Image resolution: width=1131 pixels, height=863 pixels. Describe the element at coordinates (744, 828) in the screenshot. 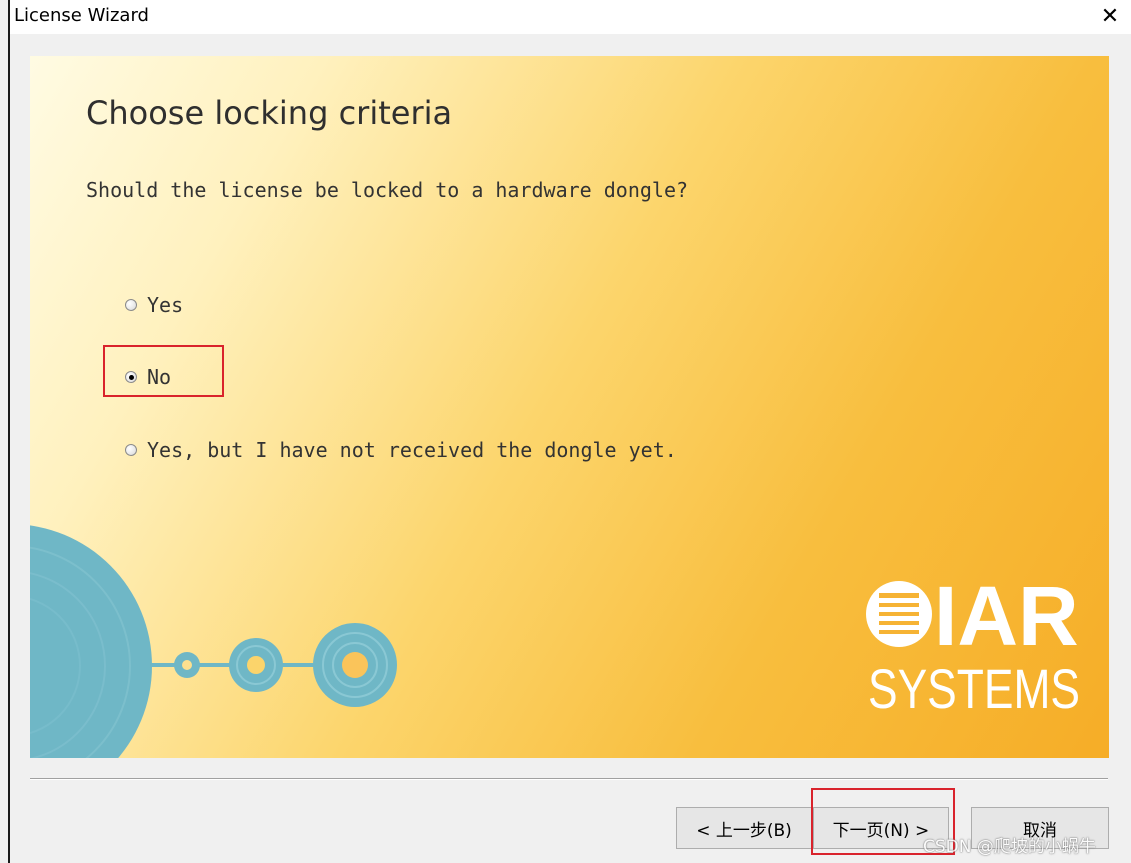

I see `back-button: < 上一步(B)` at that location.